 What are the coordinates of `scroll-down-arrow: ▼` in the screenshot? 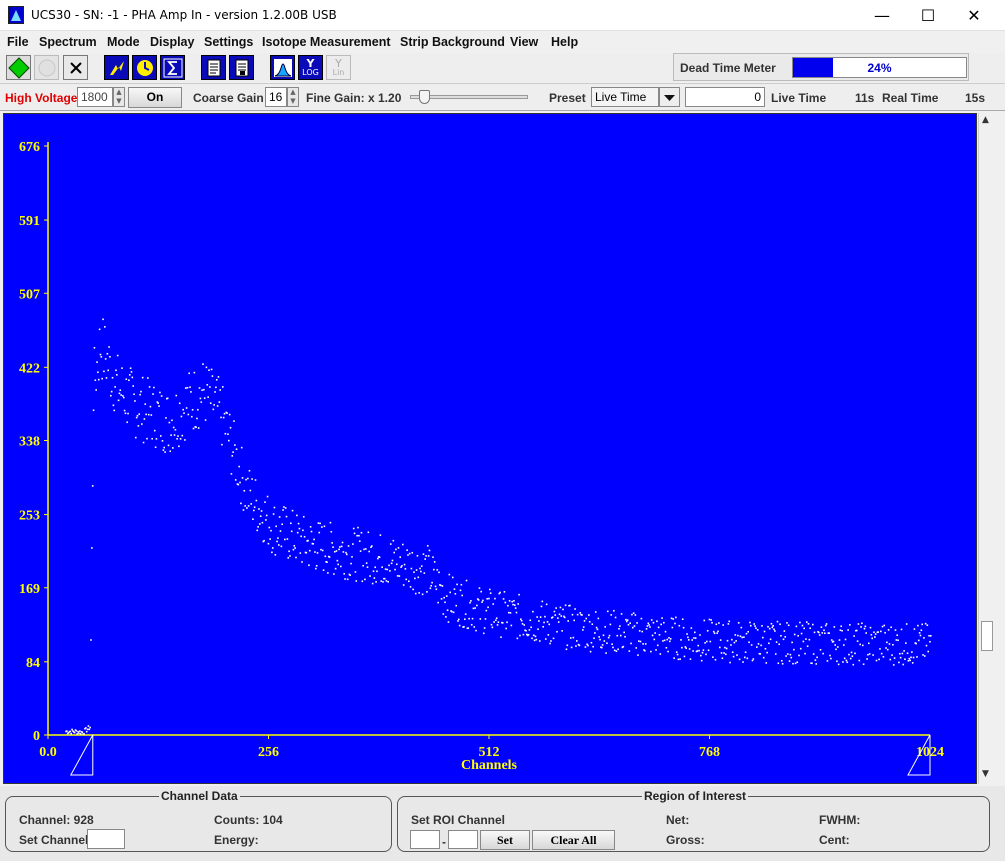 It's located at (985, 774).